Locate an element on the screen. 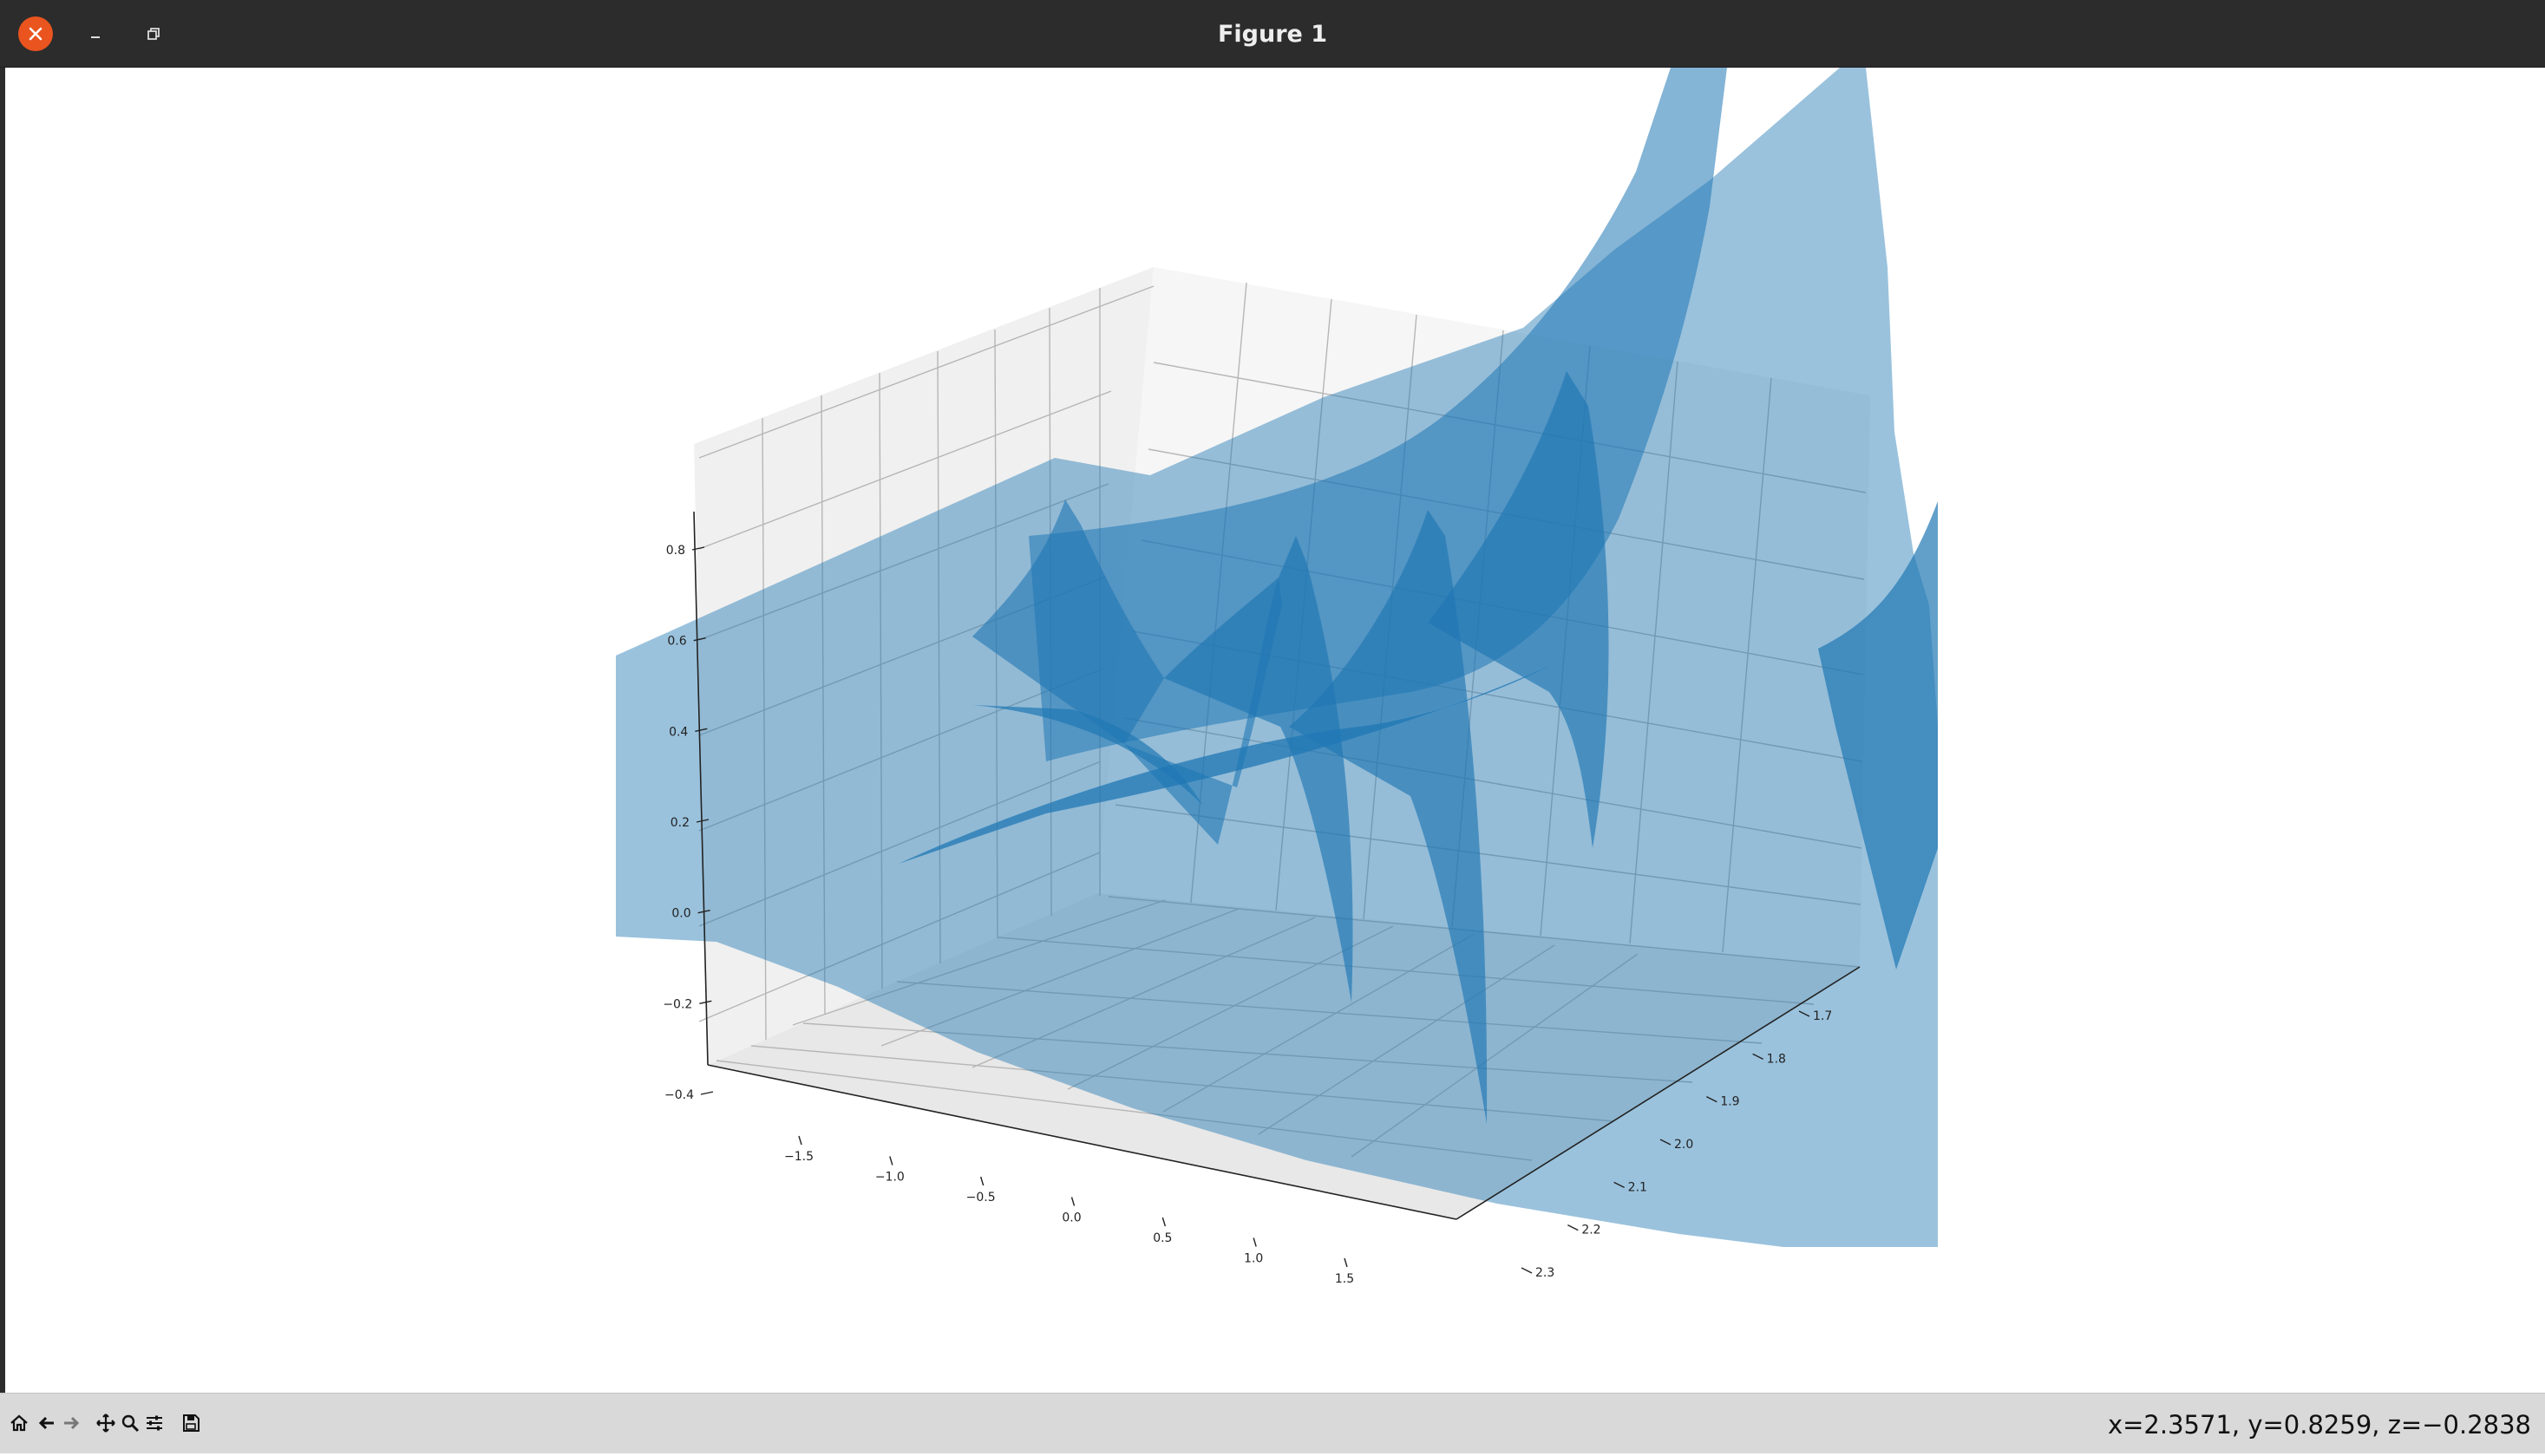 This screenshot has height=1456, width=2545. y-tick-label: 2.0 is located at coordinates (1683, 1145).